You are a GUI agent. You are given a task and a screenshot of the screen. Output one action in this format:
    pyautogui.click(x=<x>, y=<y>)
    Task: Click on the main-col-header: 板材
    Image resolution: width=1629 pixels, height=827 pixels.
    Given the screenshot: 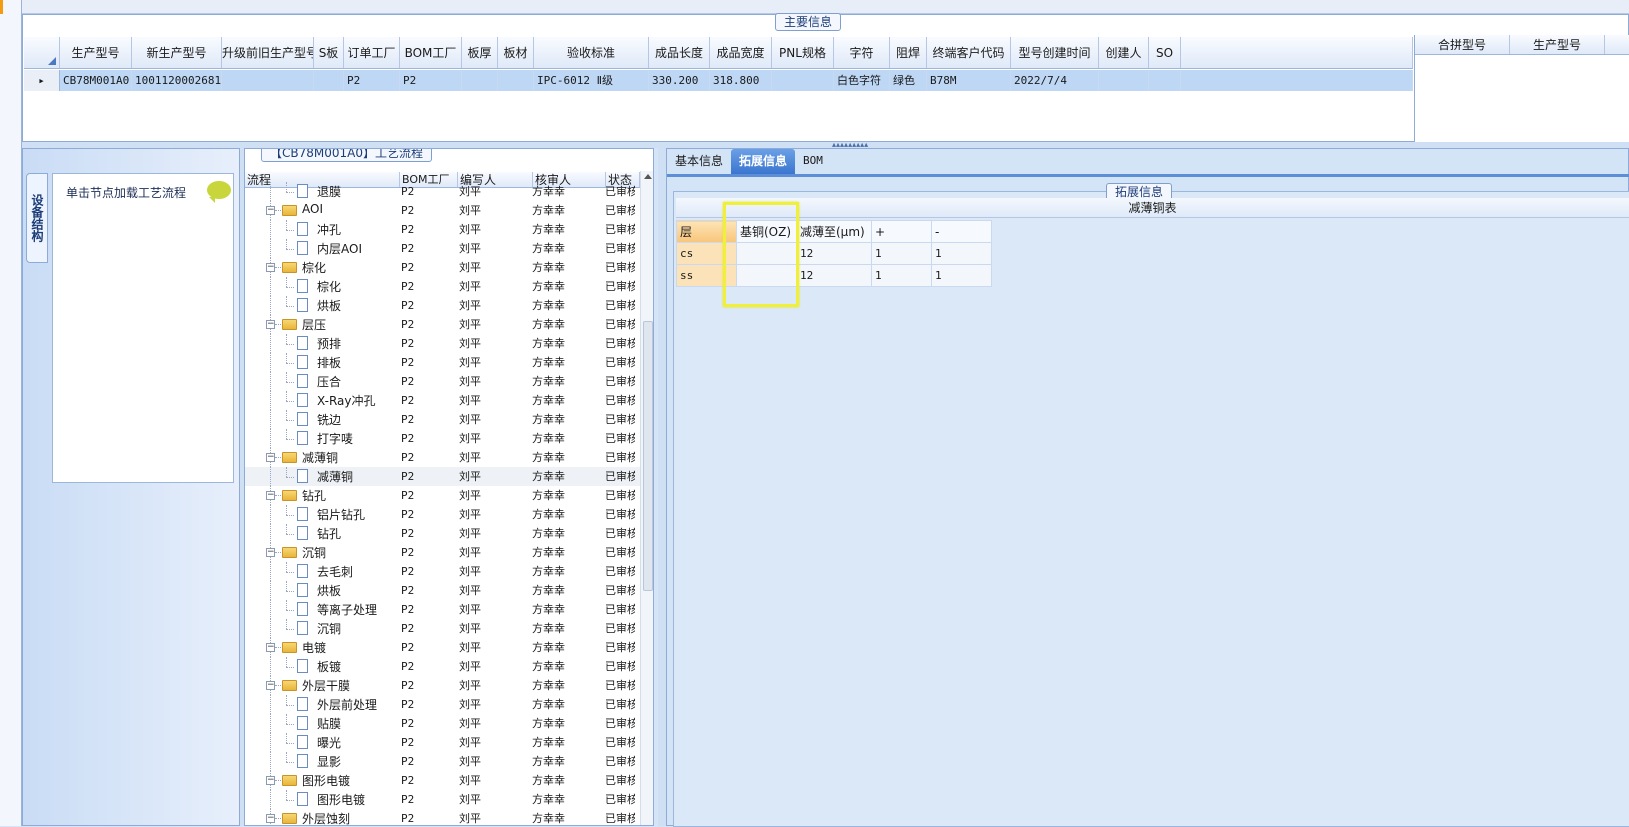 What is the action you would take?
    pyautogui.click(x=516, y=52)
    